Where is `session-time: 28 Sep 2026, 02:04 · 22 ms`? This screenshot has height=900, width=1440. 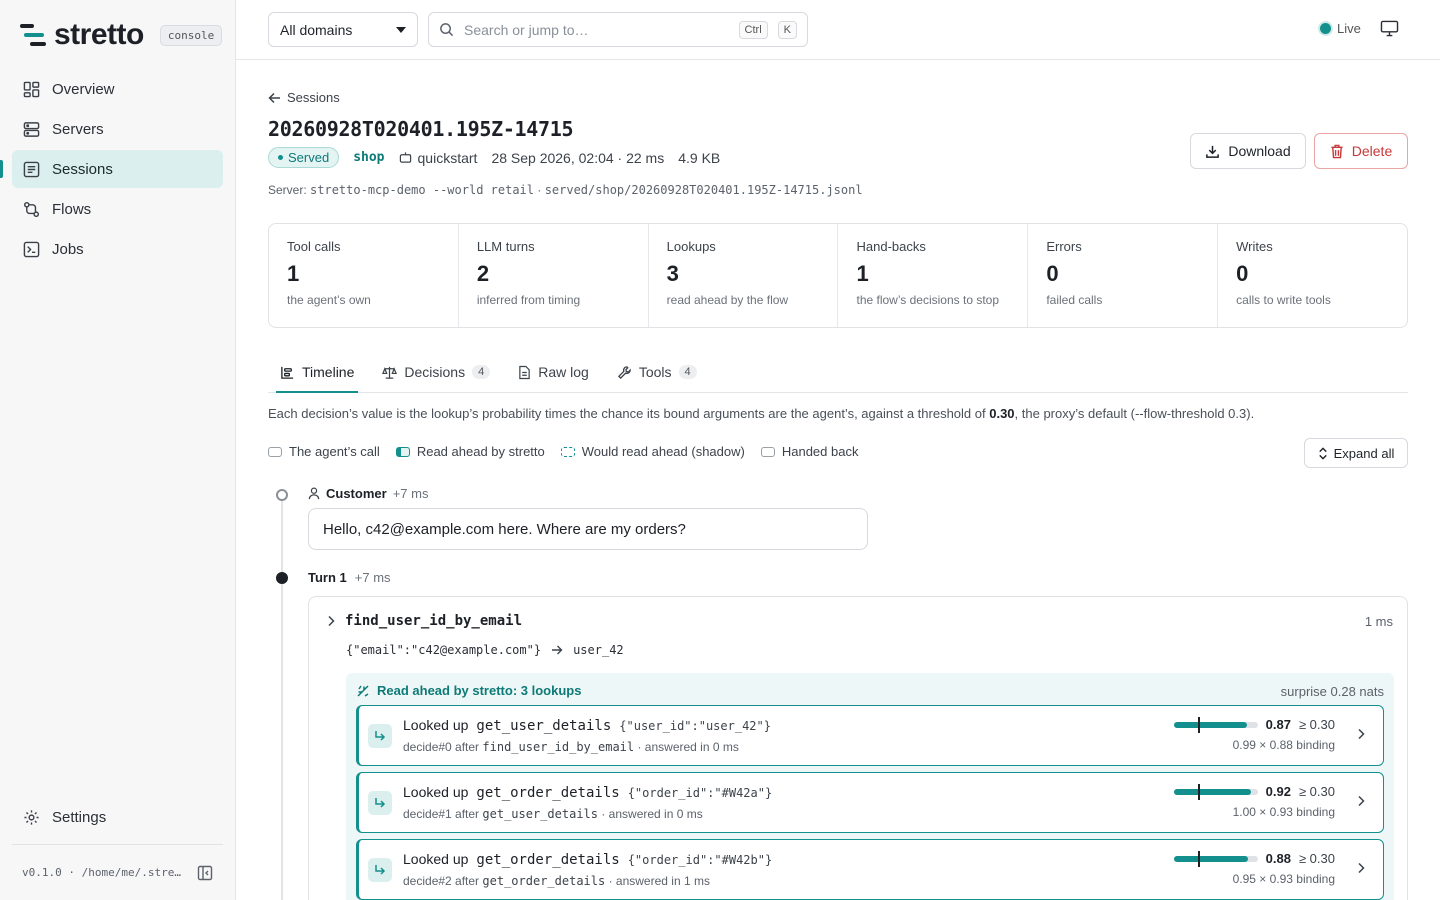 session-time: 28 Sep 2026, 02:04 · 22 ms is located at coordinates (578, 157).